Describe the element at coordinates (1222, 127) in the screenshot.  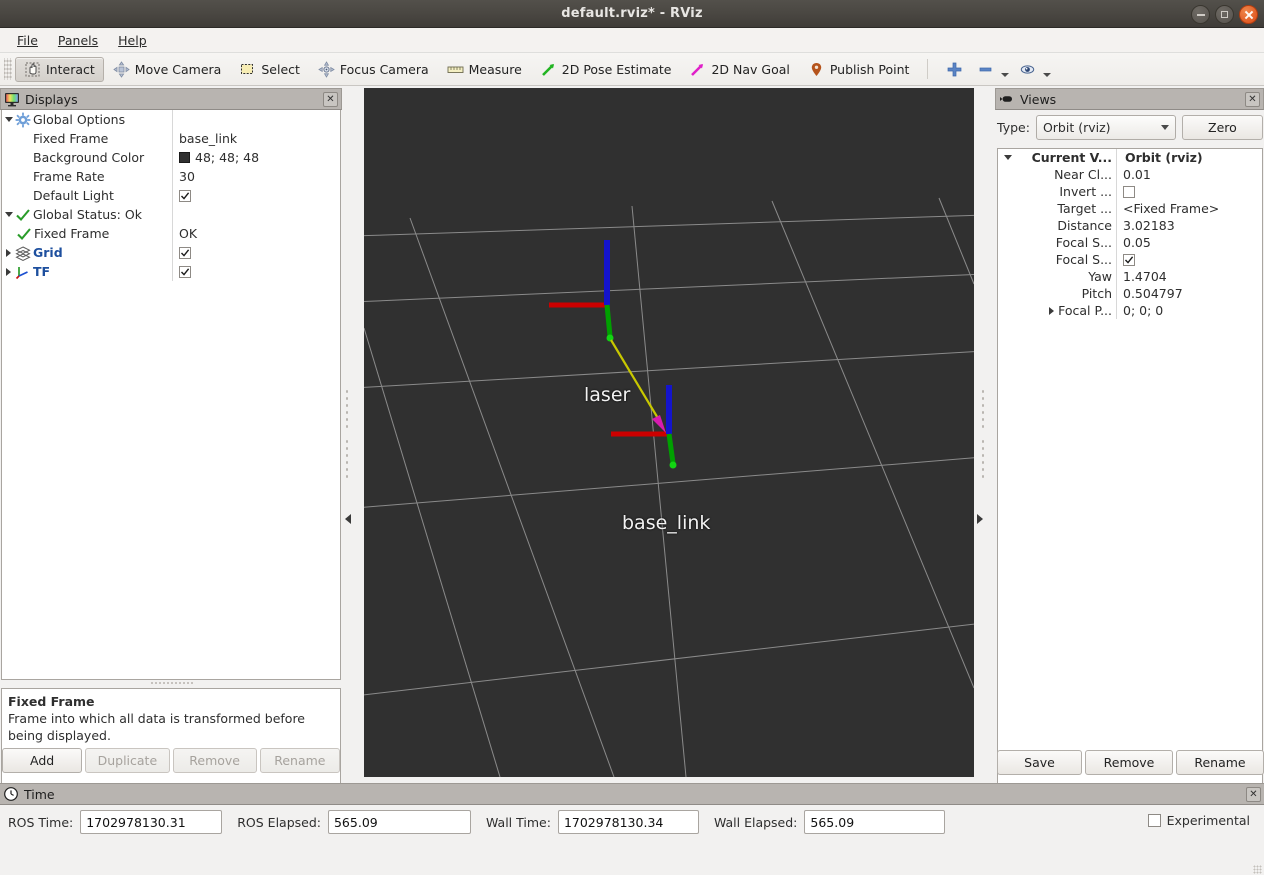
I see `zero-button: Zero` at that location.